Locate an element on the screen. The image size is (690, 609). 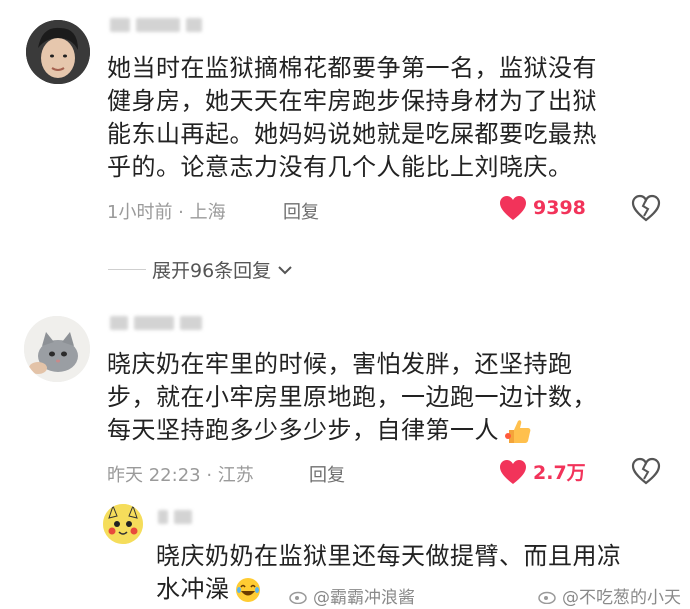
watermark-text: @不吃葱的小天 is located at coordinates (621, 598).